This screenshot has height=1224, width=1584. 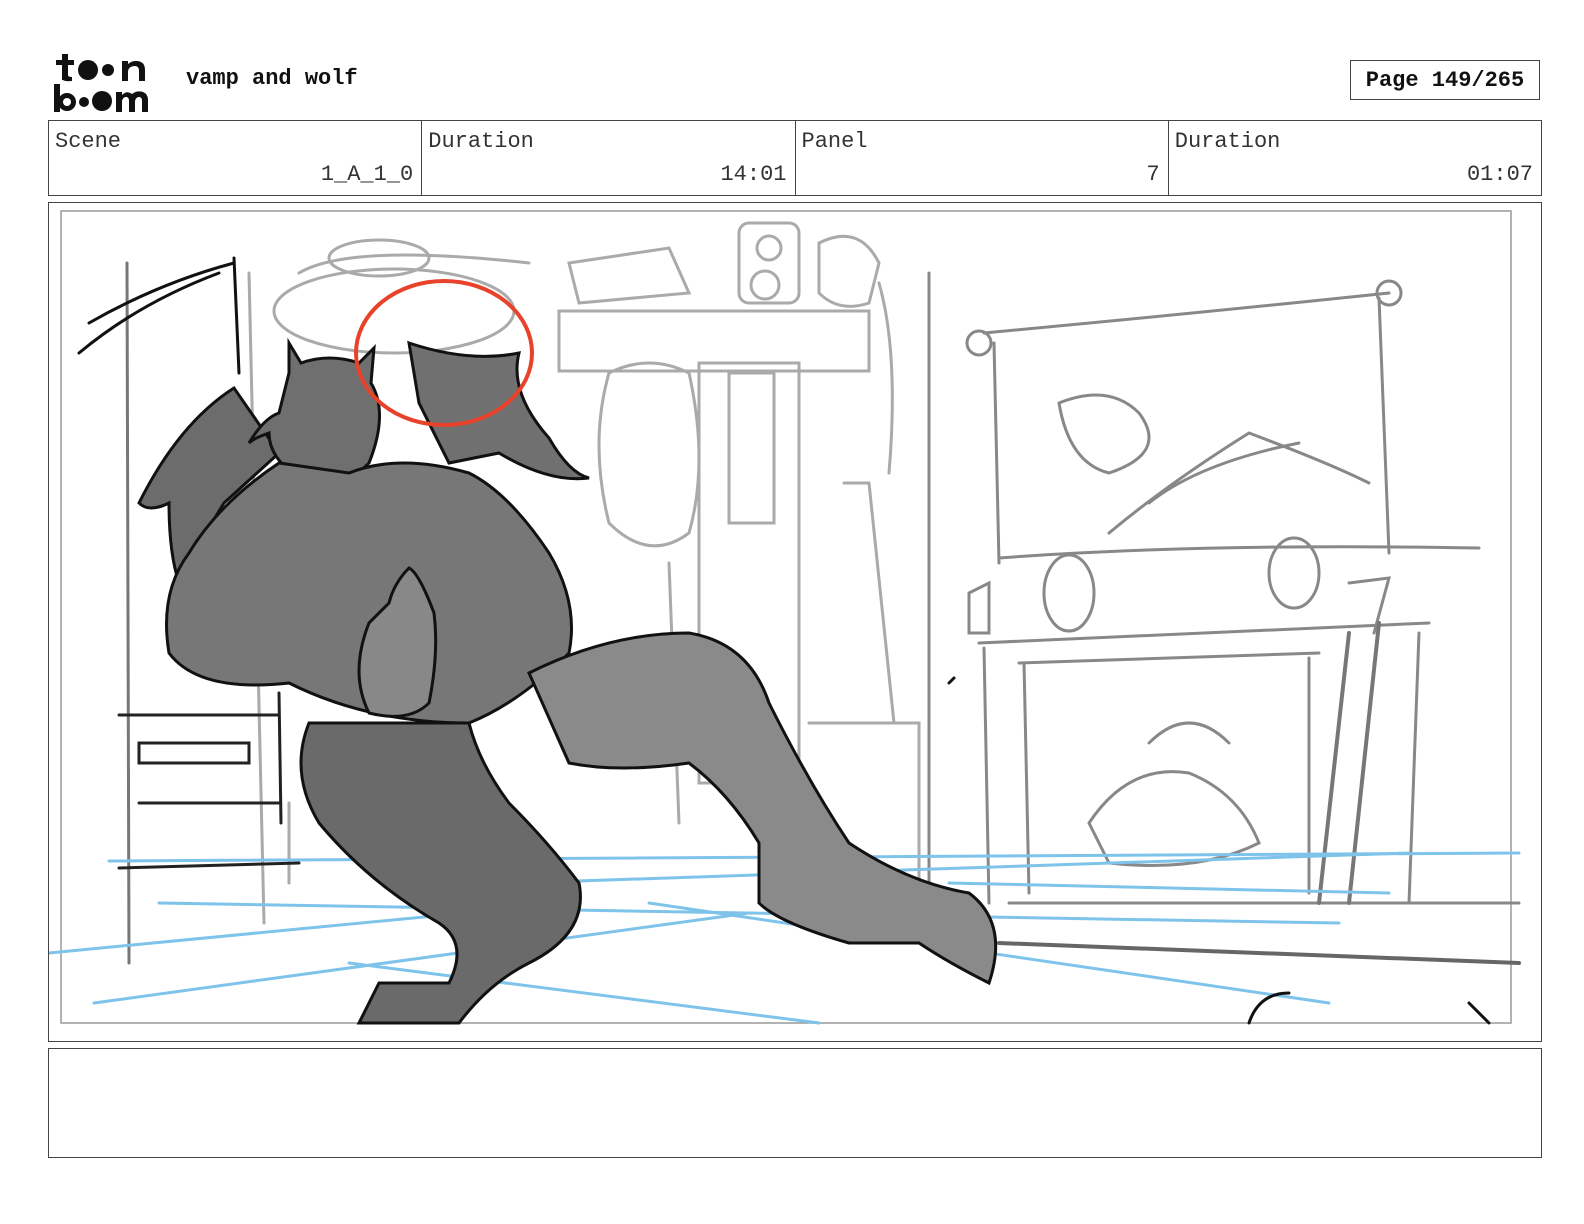 What do you see at coordinates (236, 158) in the screenshot?
I see `scene-cell: Scene 1_A_1_0` at bounding box center [236, 158].